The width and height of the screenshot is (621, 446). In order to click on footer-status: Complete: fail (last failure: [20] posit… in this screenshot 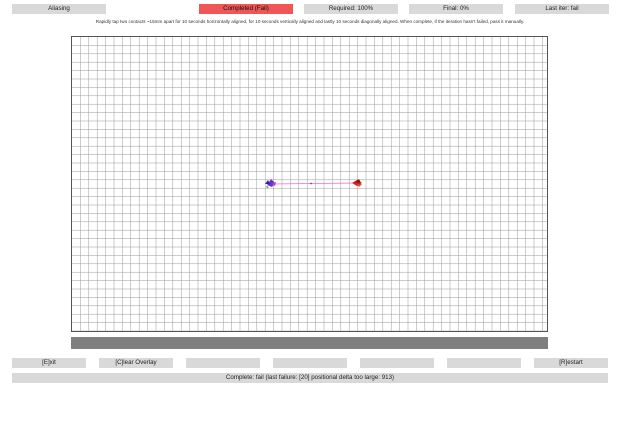, I will do `click(310, 378)`.